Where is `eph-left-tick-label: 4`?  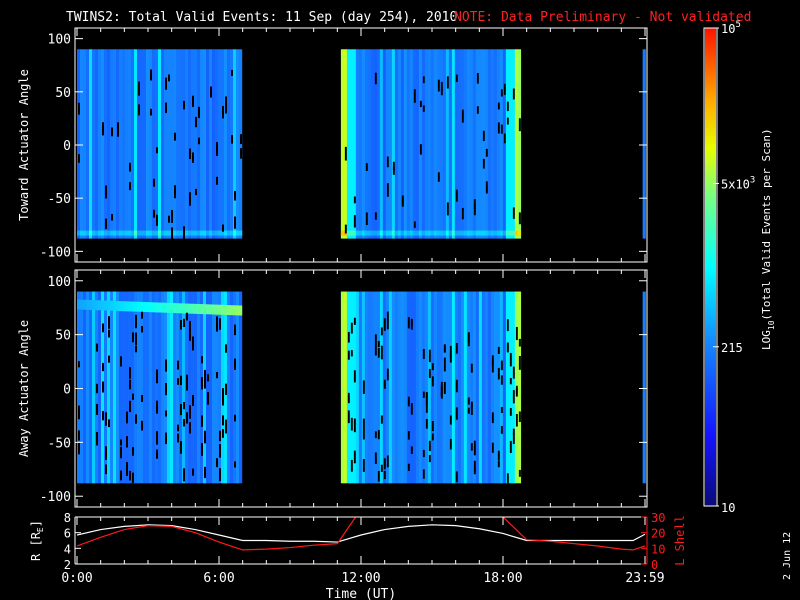
eph-left-tick-label: 4 is located at coordinates (67, 549).